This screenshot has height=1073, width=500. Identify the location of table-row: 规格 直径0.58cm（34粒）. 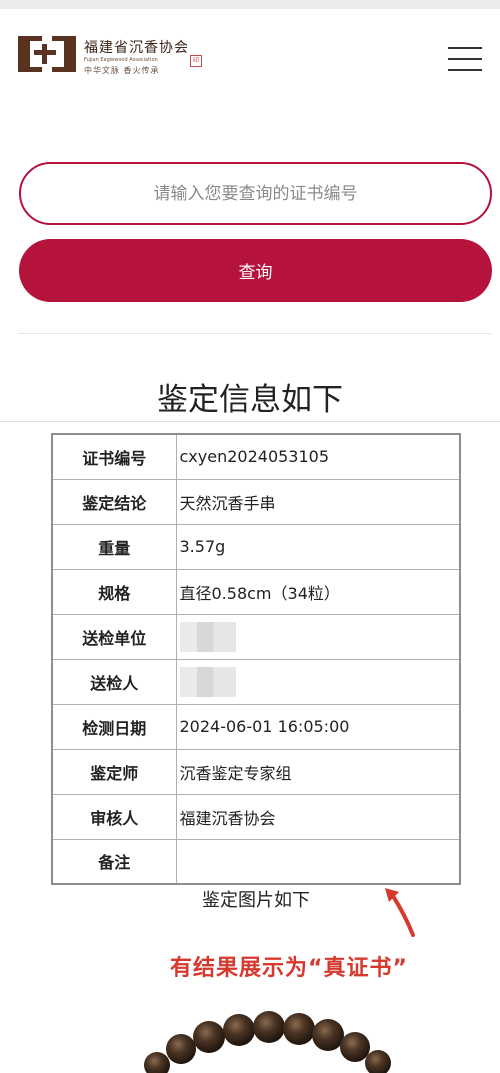
(256, 591).